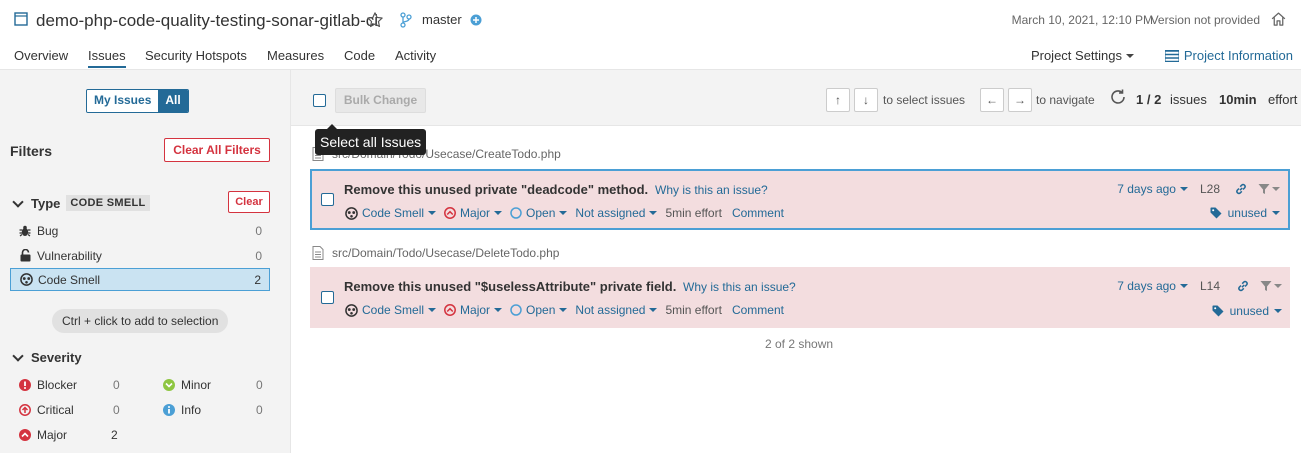 This screenshot has width=1301, height=453. Describe the element at coordinates (140, 255) in the screenshot. I see `type-item-vulnerability: Vulnerability 0` at that location.